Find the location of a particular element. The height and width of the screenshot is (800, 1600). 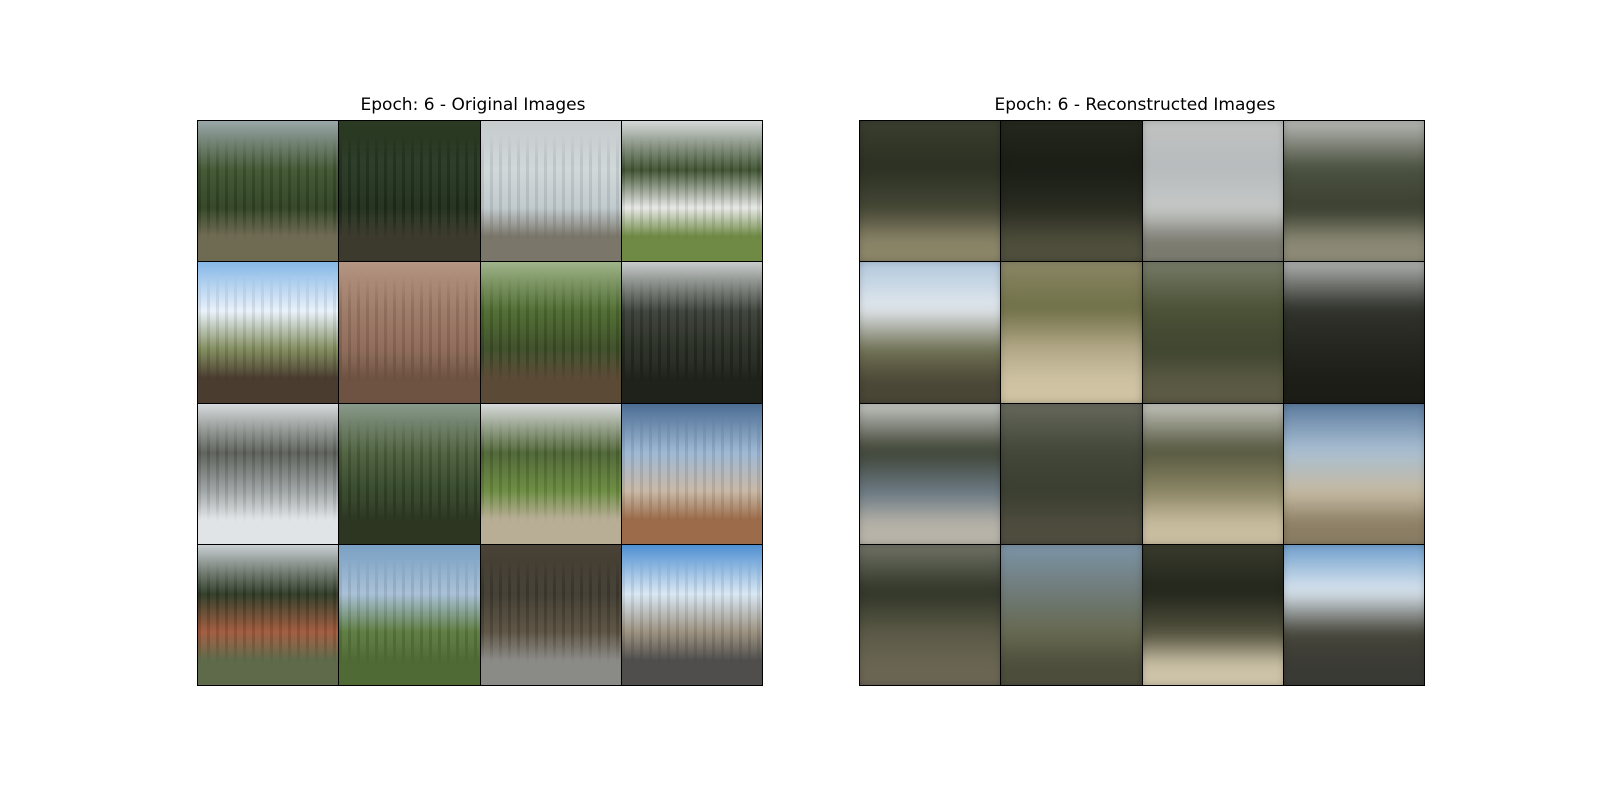

image-blur-sky is located at coordinates (930, 332).